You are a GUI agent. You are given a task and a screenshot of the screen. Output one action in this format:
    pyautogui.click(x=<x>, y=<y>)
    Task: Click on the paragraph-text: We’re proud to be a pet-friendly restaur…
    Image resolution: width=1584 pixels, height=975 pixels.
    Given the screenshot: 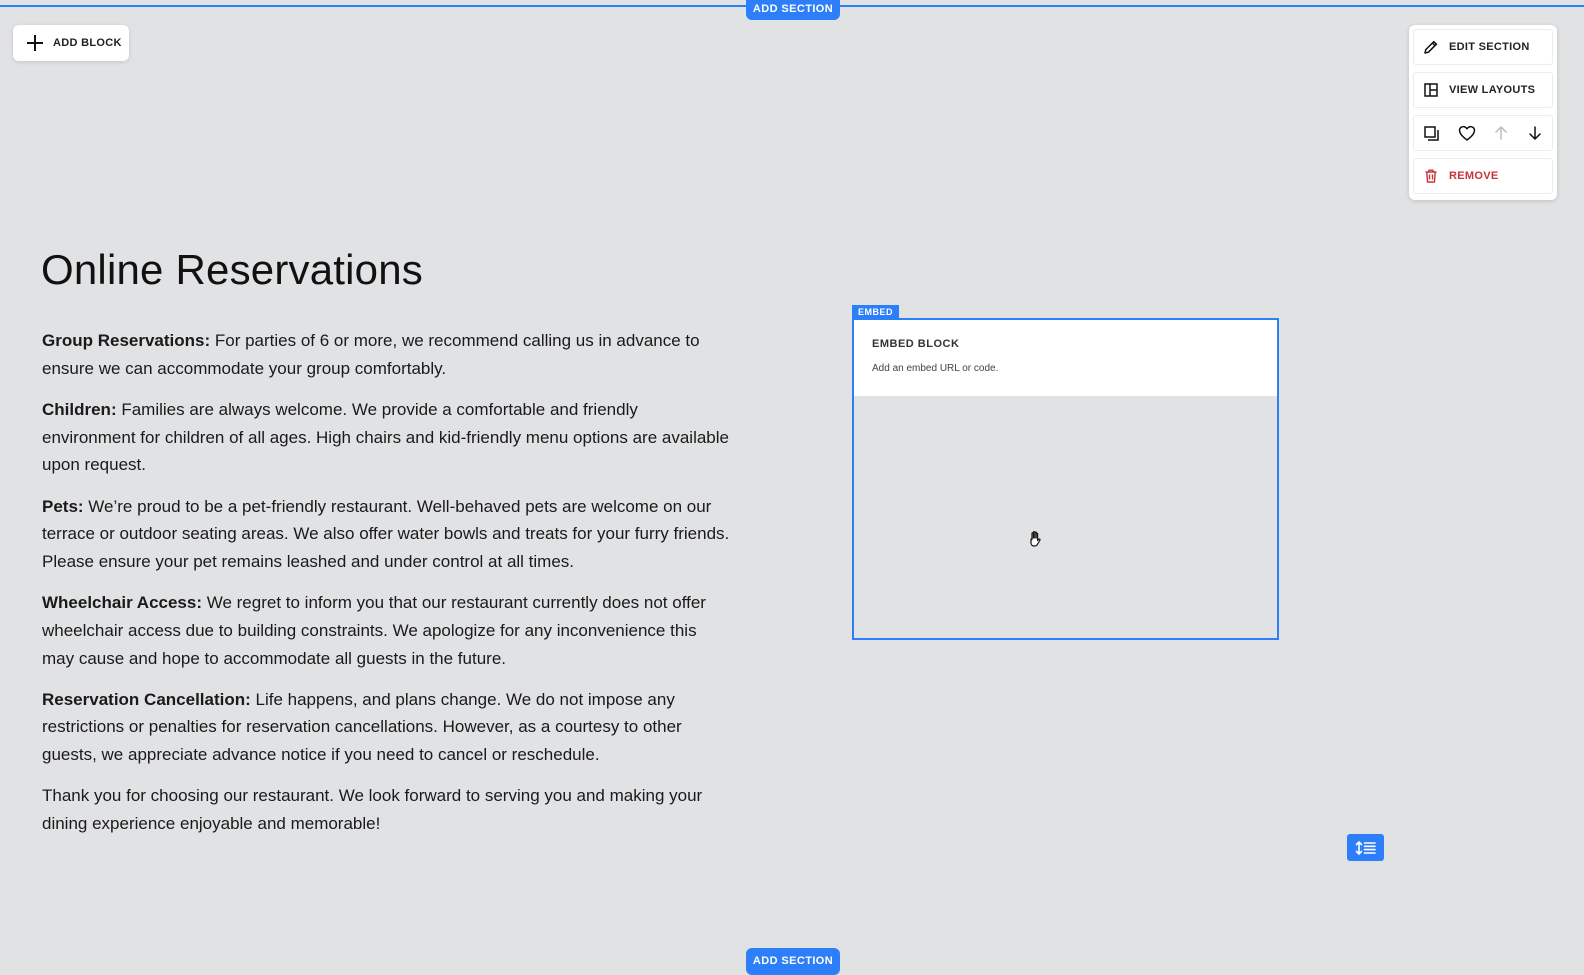 What is the action you would take?
    pyautogui.click(x=386, y=533)
    